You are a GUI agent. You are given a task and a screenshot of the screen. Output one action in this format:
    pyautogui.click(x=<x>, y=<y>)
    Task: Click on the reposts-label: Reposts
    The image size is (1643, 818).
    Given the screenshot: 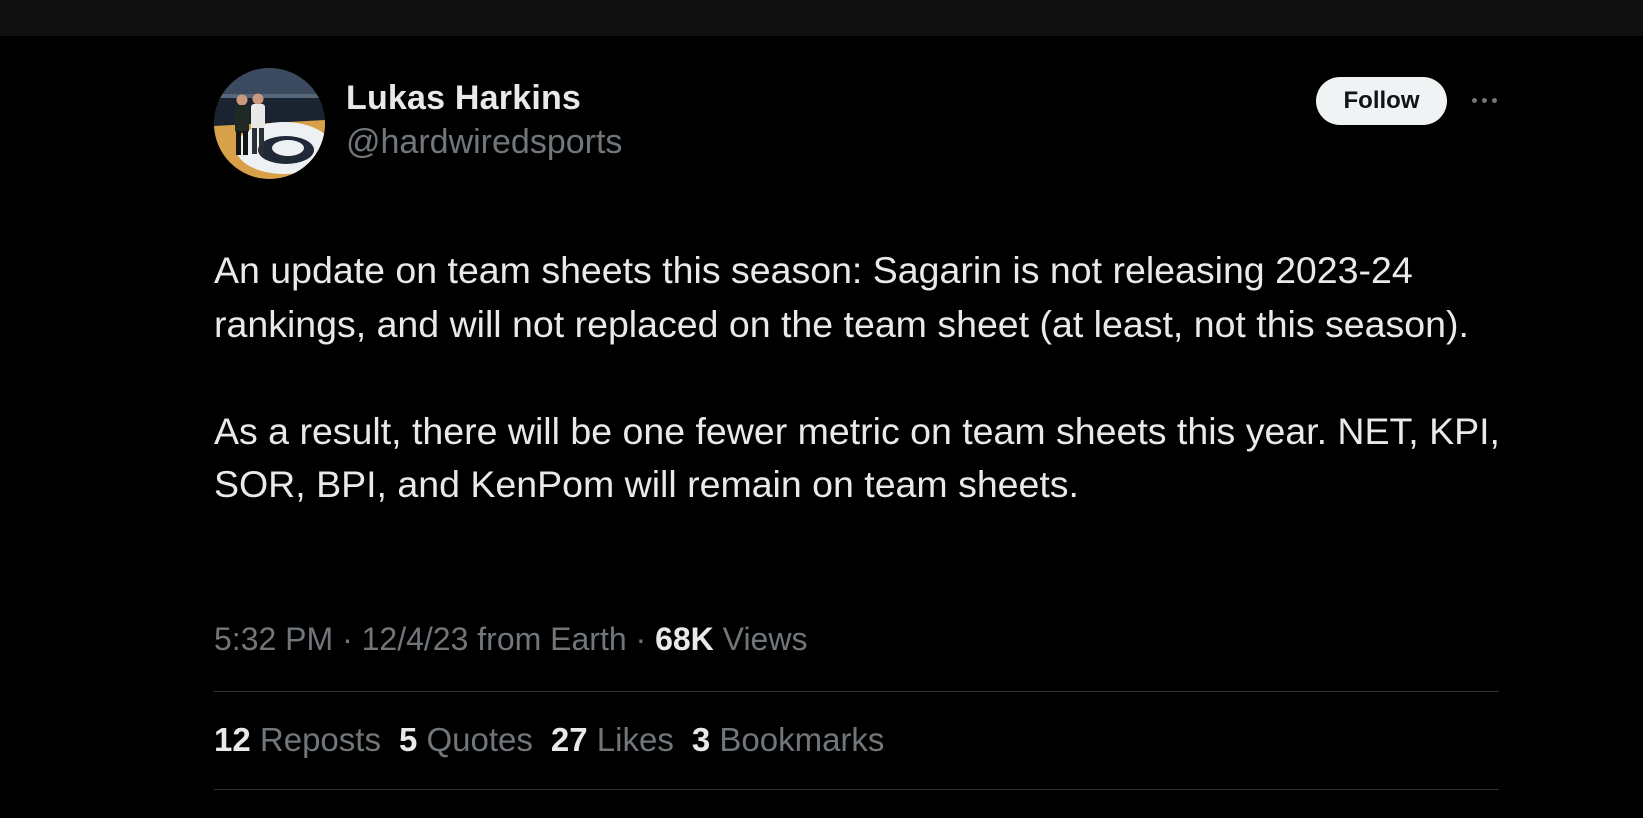 What is the action you would take?
    pyautogui.click(x=320, y=739)
    